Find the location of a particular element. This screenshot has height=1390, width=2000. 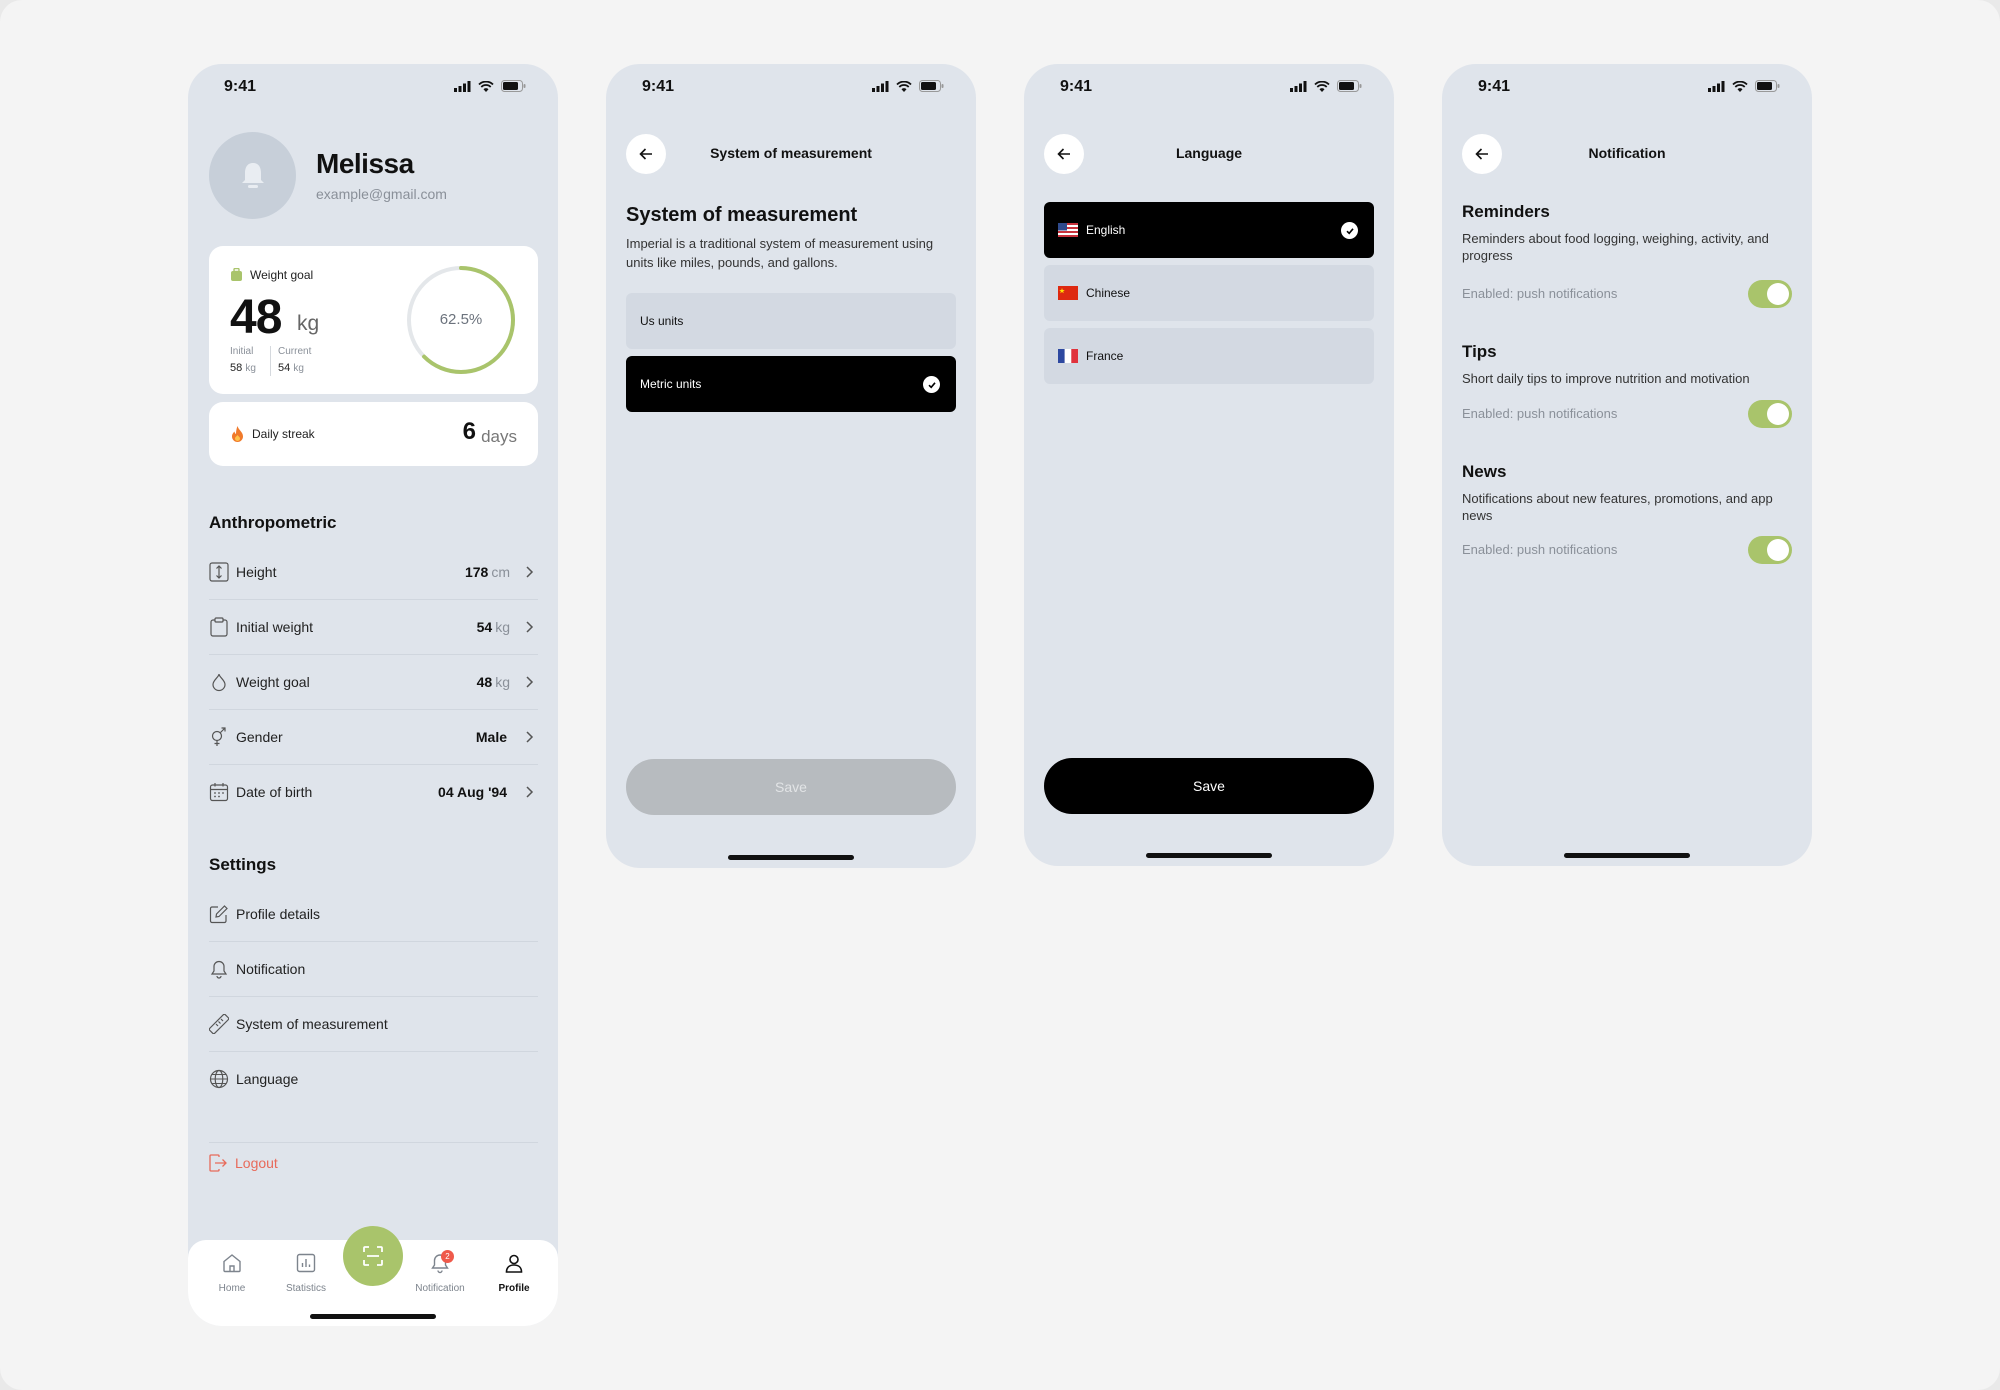

weight-bag-icon is located at coordinates (236, 274).